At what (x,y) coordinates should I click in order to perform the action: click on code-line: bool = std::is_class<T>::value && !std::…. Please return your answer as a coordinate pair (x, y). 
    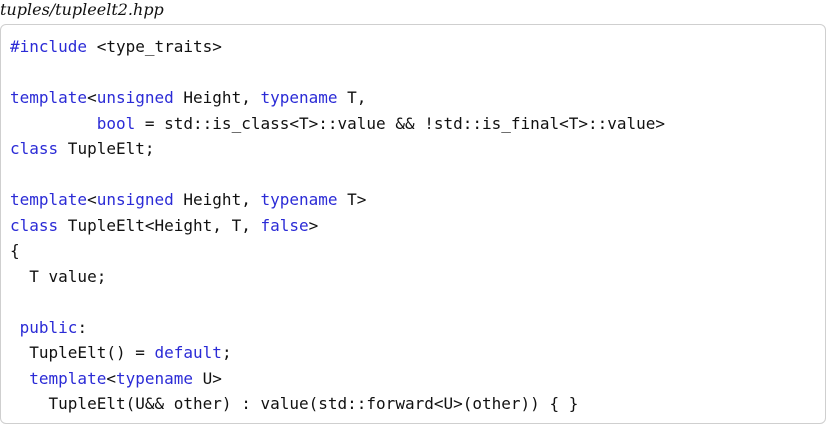
    Looking at the image, I should click on (337, 124).